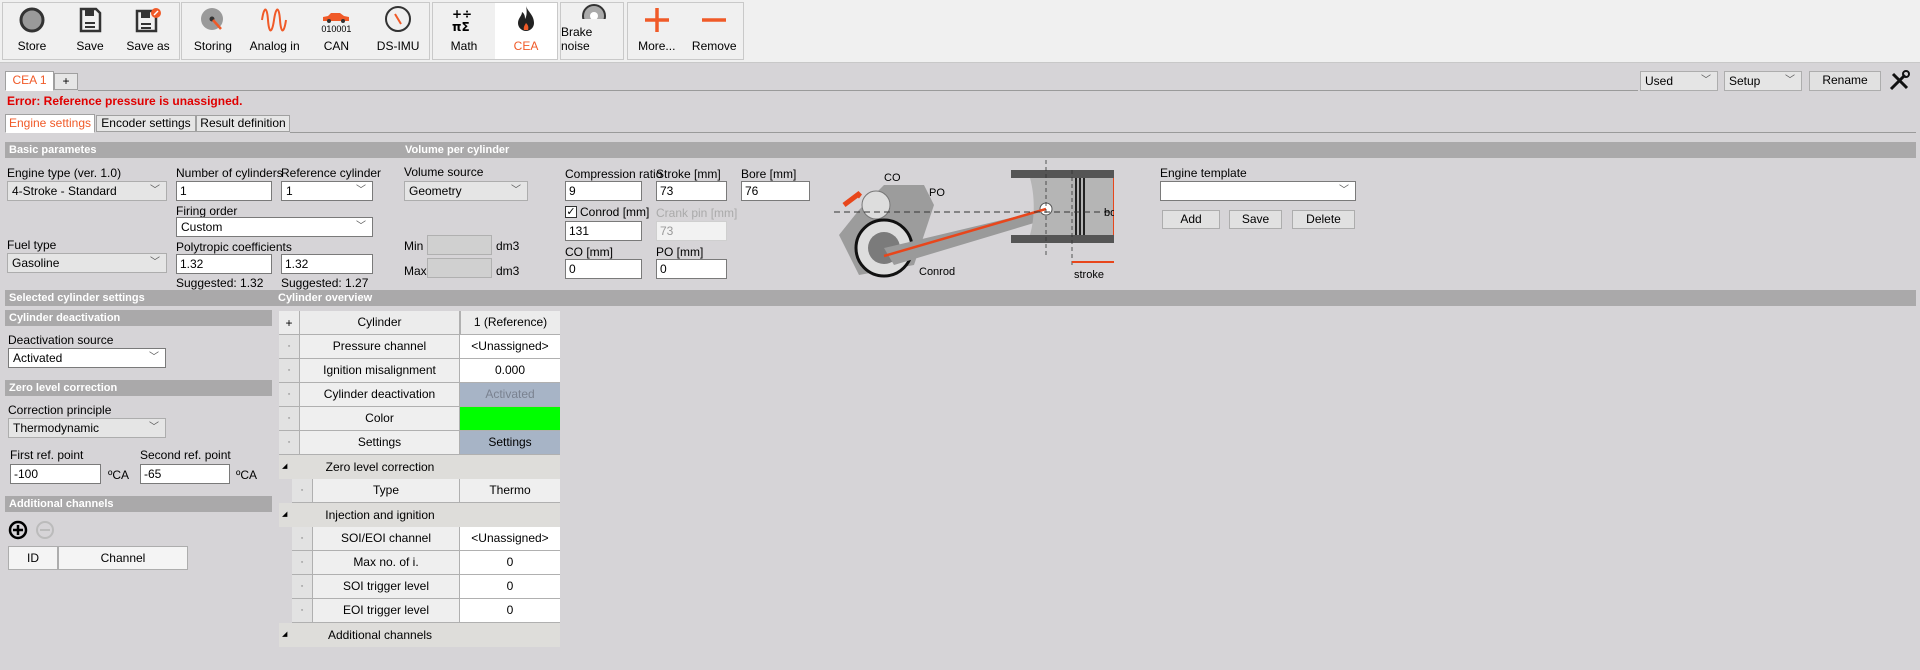 The image size is (1920, 670). I want to click on can-button: 010001 CAN, so click(337, 31).